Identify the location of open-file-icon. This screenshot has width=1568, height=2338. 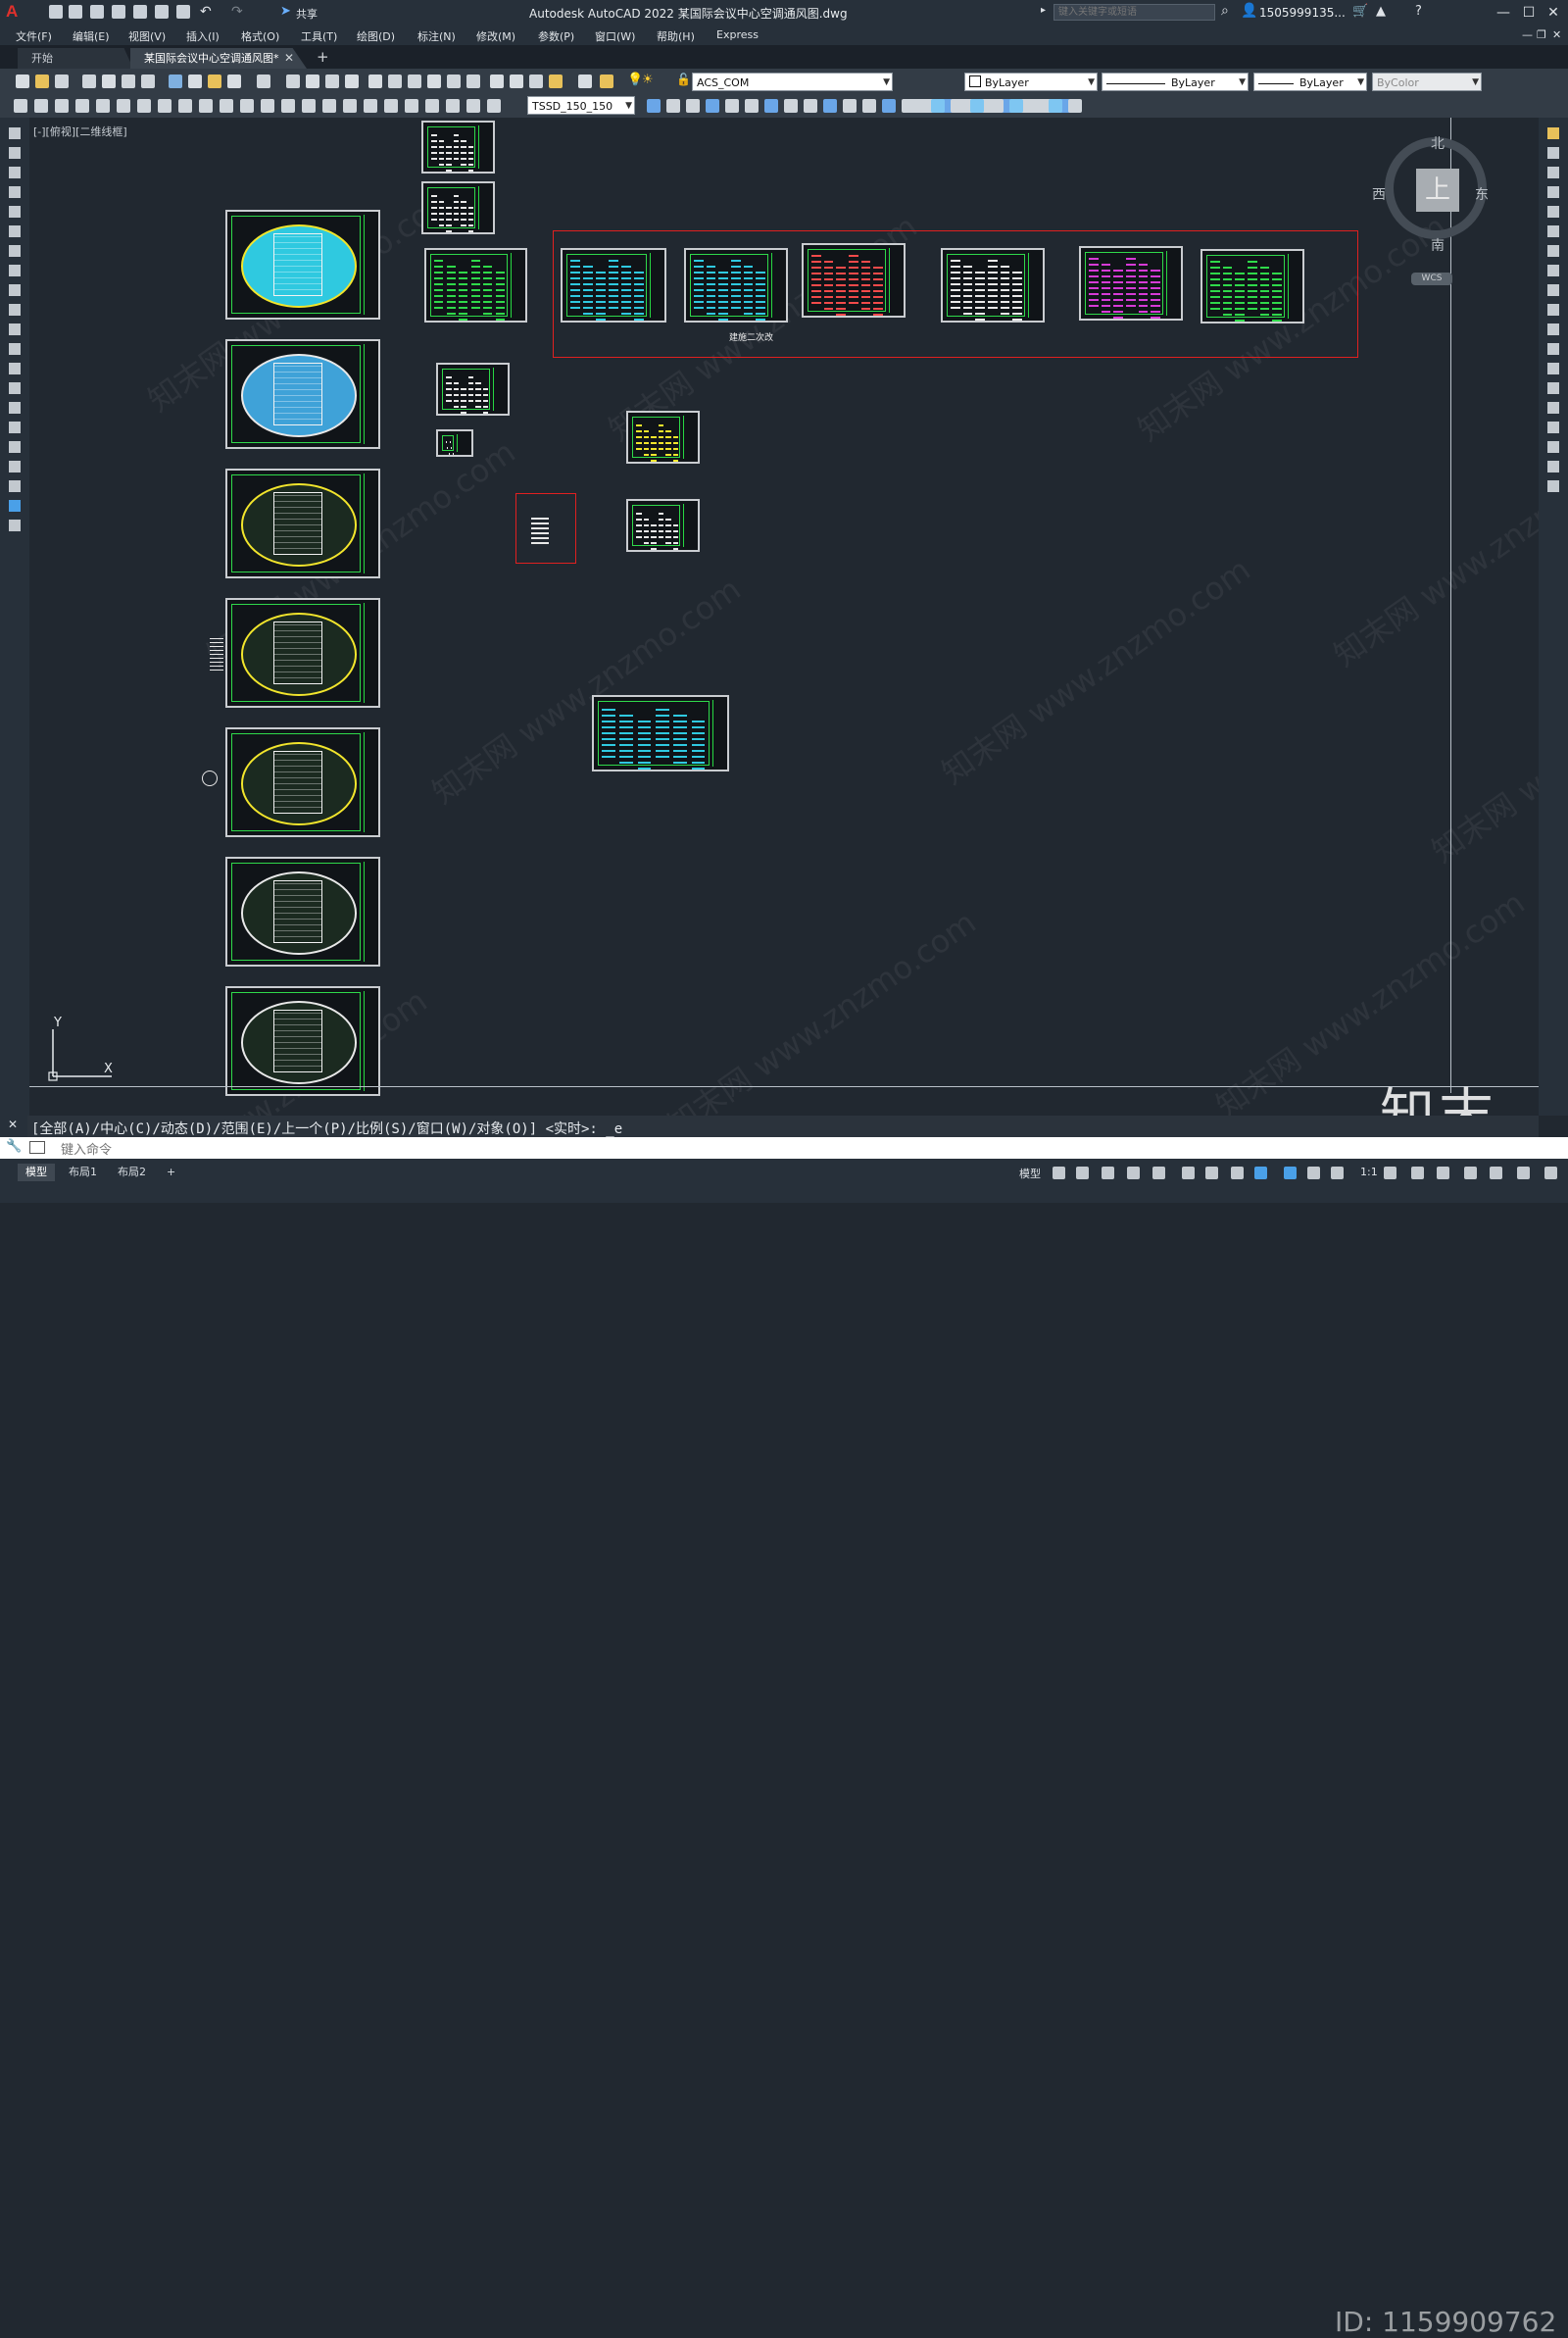
(75, 12).